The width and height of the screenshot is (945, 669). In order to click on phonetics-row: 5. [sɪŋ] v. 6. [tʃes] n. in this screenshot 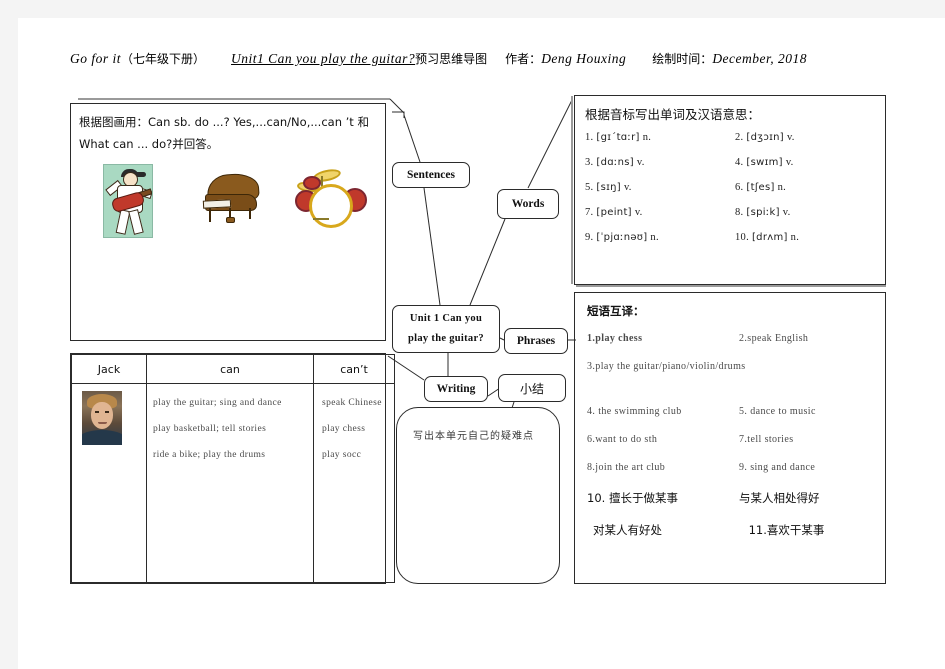, I will do `click(732, 187)`.